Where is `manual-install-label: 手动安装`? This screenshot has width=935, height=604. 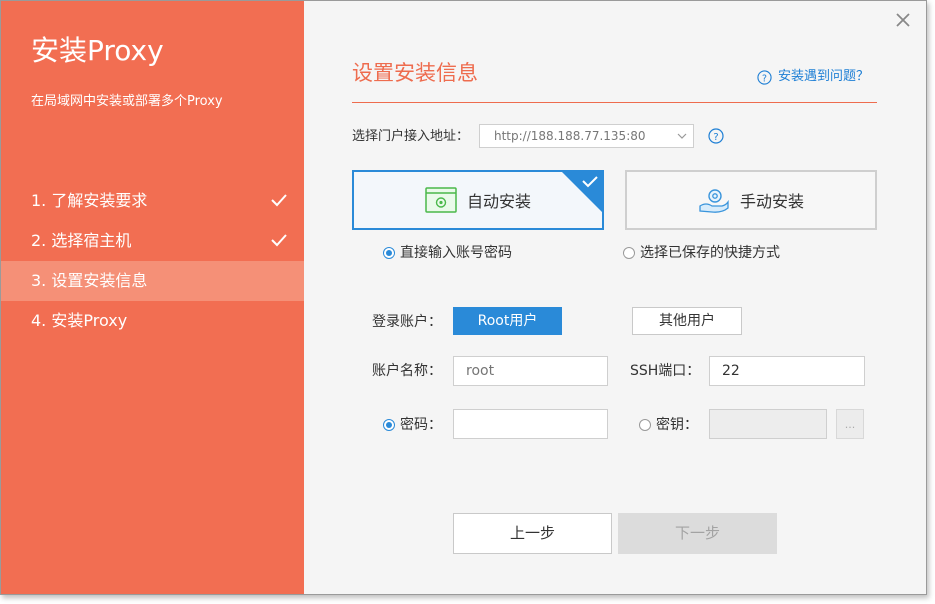
manual-install-label: 手动安装 is located at coordinates (771, 201).